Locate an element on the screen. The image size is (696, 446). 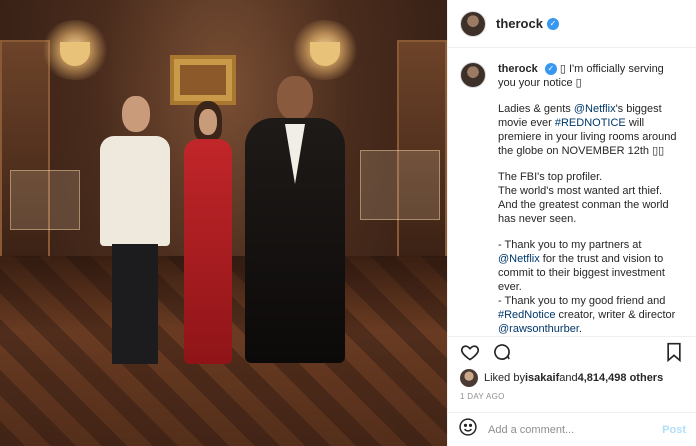
emoji-icon is located at coordinates (468, 429).